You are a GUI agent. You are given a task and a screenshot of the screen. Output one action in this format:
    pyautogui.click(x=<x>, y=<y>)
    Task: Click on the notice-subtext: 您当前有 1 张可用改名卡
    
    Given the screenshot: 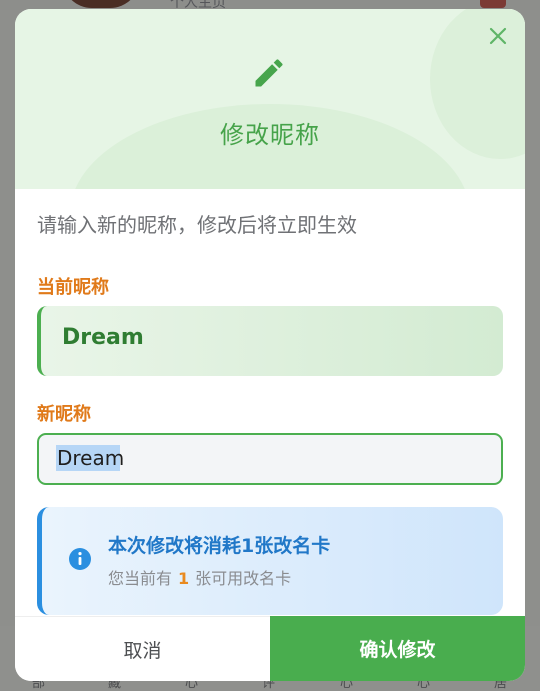 What is the action you would take?
    pyautogui.click(x=199, y=577)
    